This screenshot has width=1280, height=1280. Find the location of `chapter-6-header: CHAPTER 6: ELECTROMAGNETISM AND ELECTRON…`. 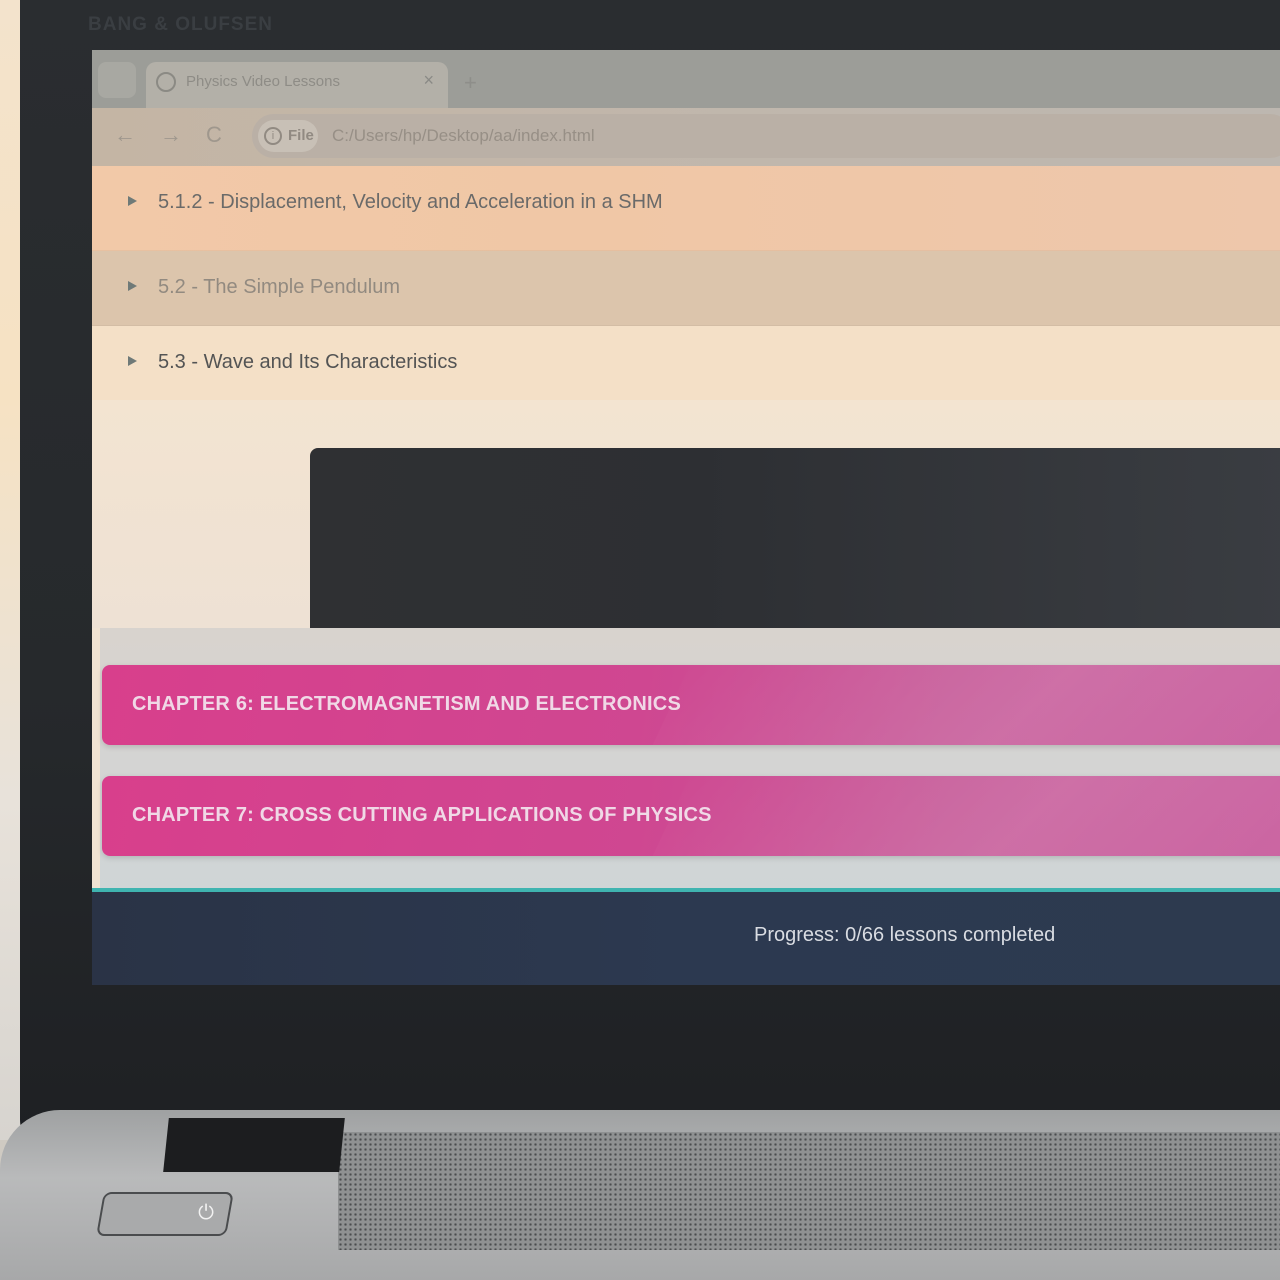

chapter-6-header: CHAPTER 6: ELECTROMAGNETISM AND ELECTRON… is located at coordinates (691, 705).